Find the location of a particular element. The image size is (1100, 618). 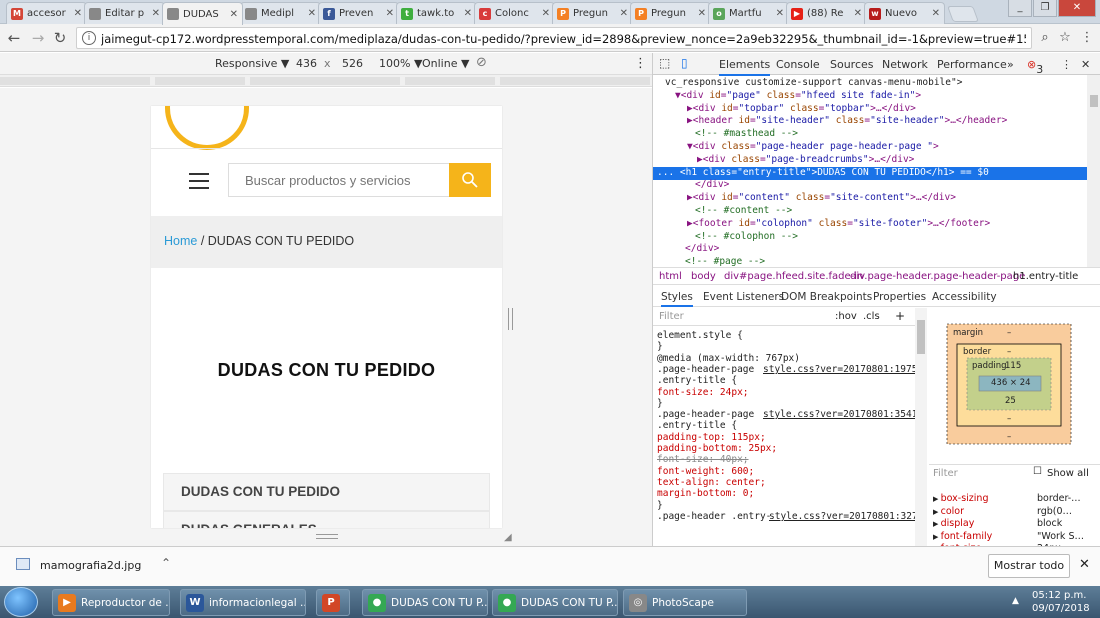

margin-bottom-value: – is located at coordinates (1009, 437).